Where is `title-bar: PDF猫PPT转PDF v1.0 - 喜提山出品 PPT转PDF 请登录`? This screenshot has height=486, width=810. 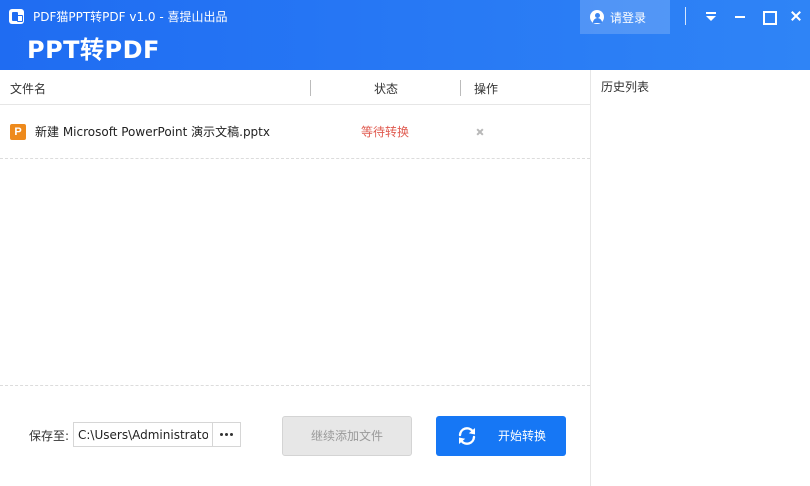
title-bar: PDF猫PPT转PDF v1.0 - 喜提山出品 PPT转PDF 请登录 is located at coordinates (405, 35).